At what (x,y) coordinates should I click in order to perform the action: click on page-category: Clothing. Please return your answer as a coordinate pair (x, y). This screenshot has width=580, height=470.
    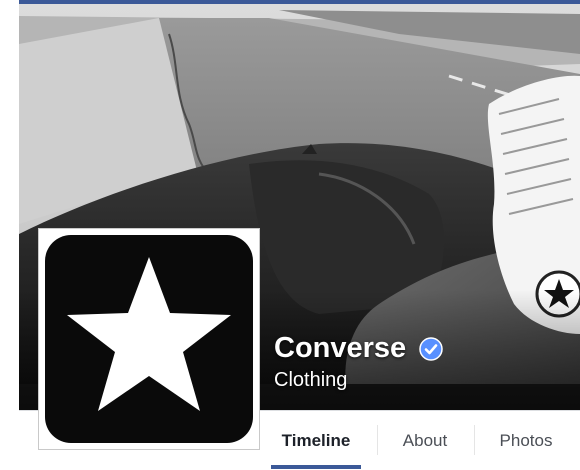
    Looking at the image, I should click on (358, 380).